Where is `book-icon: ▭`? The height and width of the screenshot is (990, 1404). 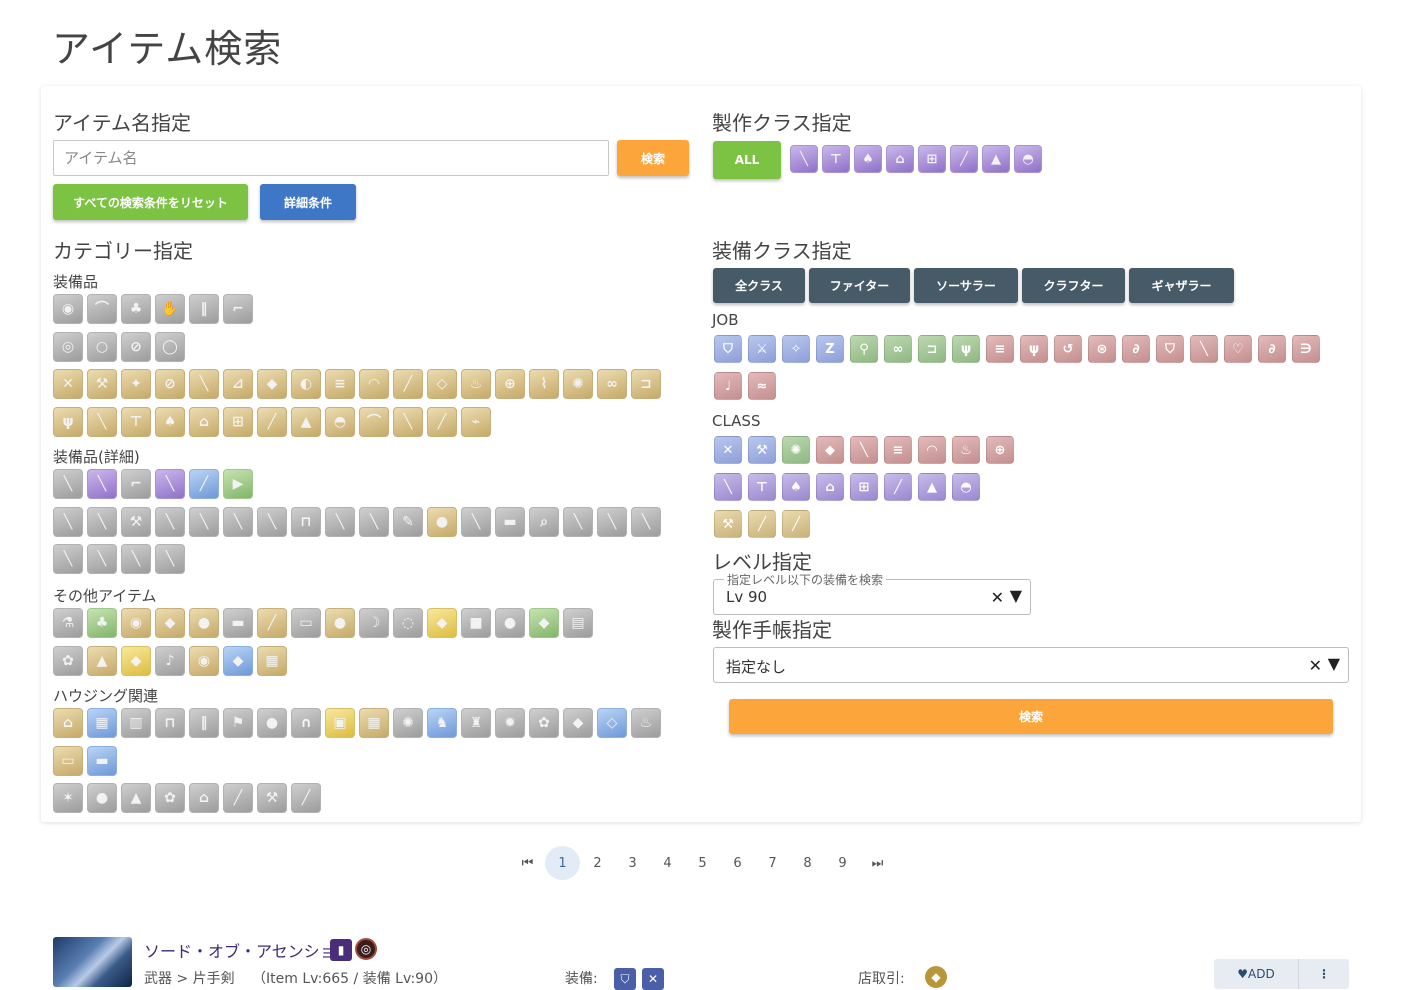
book-icon: ▭ is located at coordinates (68, 761).